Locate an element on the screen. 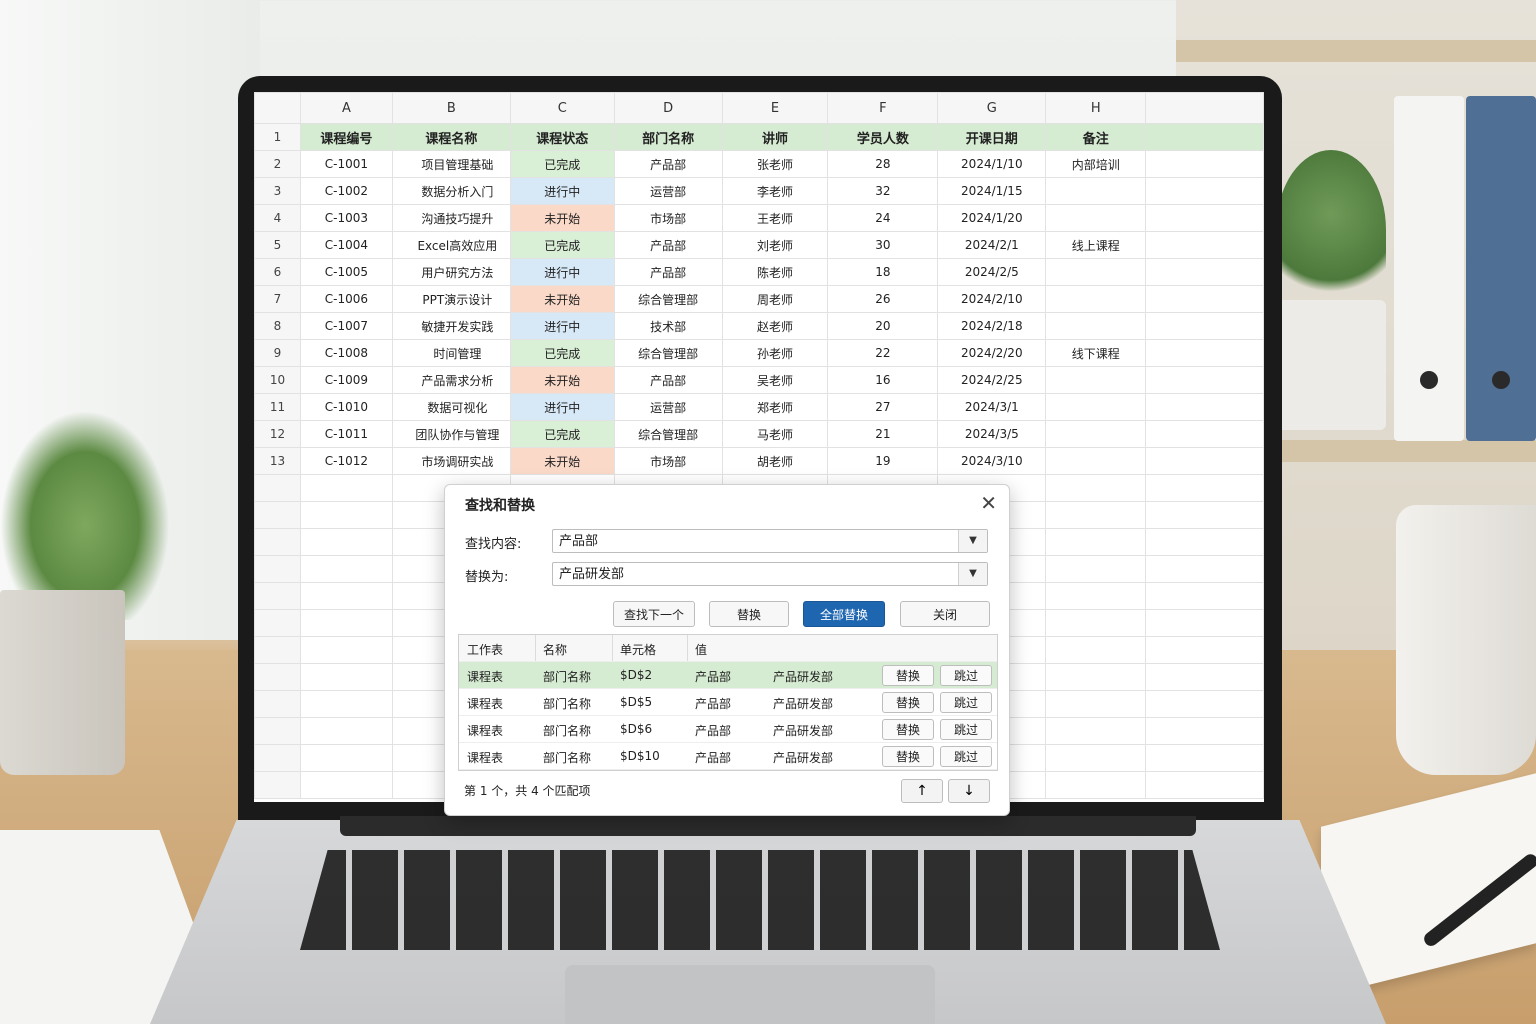  cell-teacher: 陈老师 is located at coordinates (775, 272).